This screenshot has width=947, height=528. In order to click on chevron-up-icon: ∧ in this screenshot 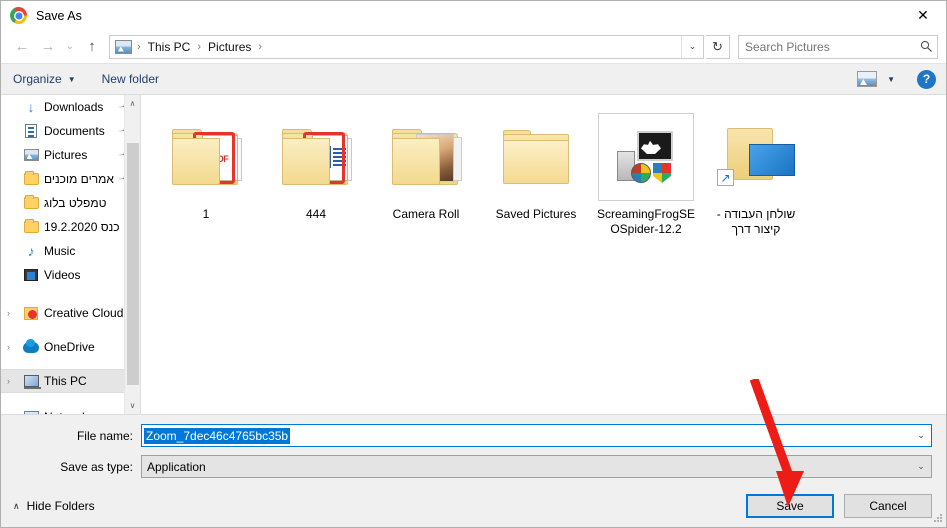, I will do `click(16, 505)`.